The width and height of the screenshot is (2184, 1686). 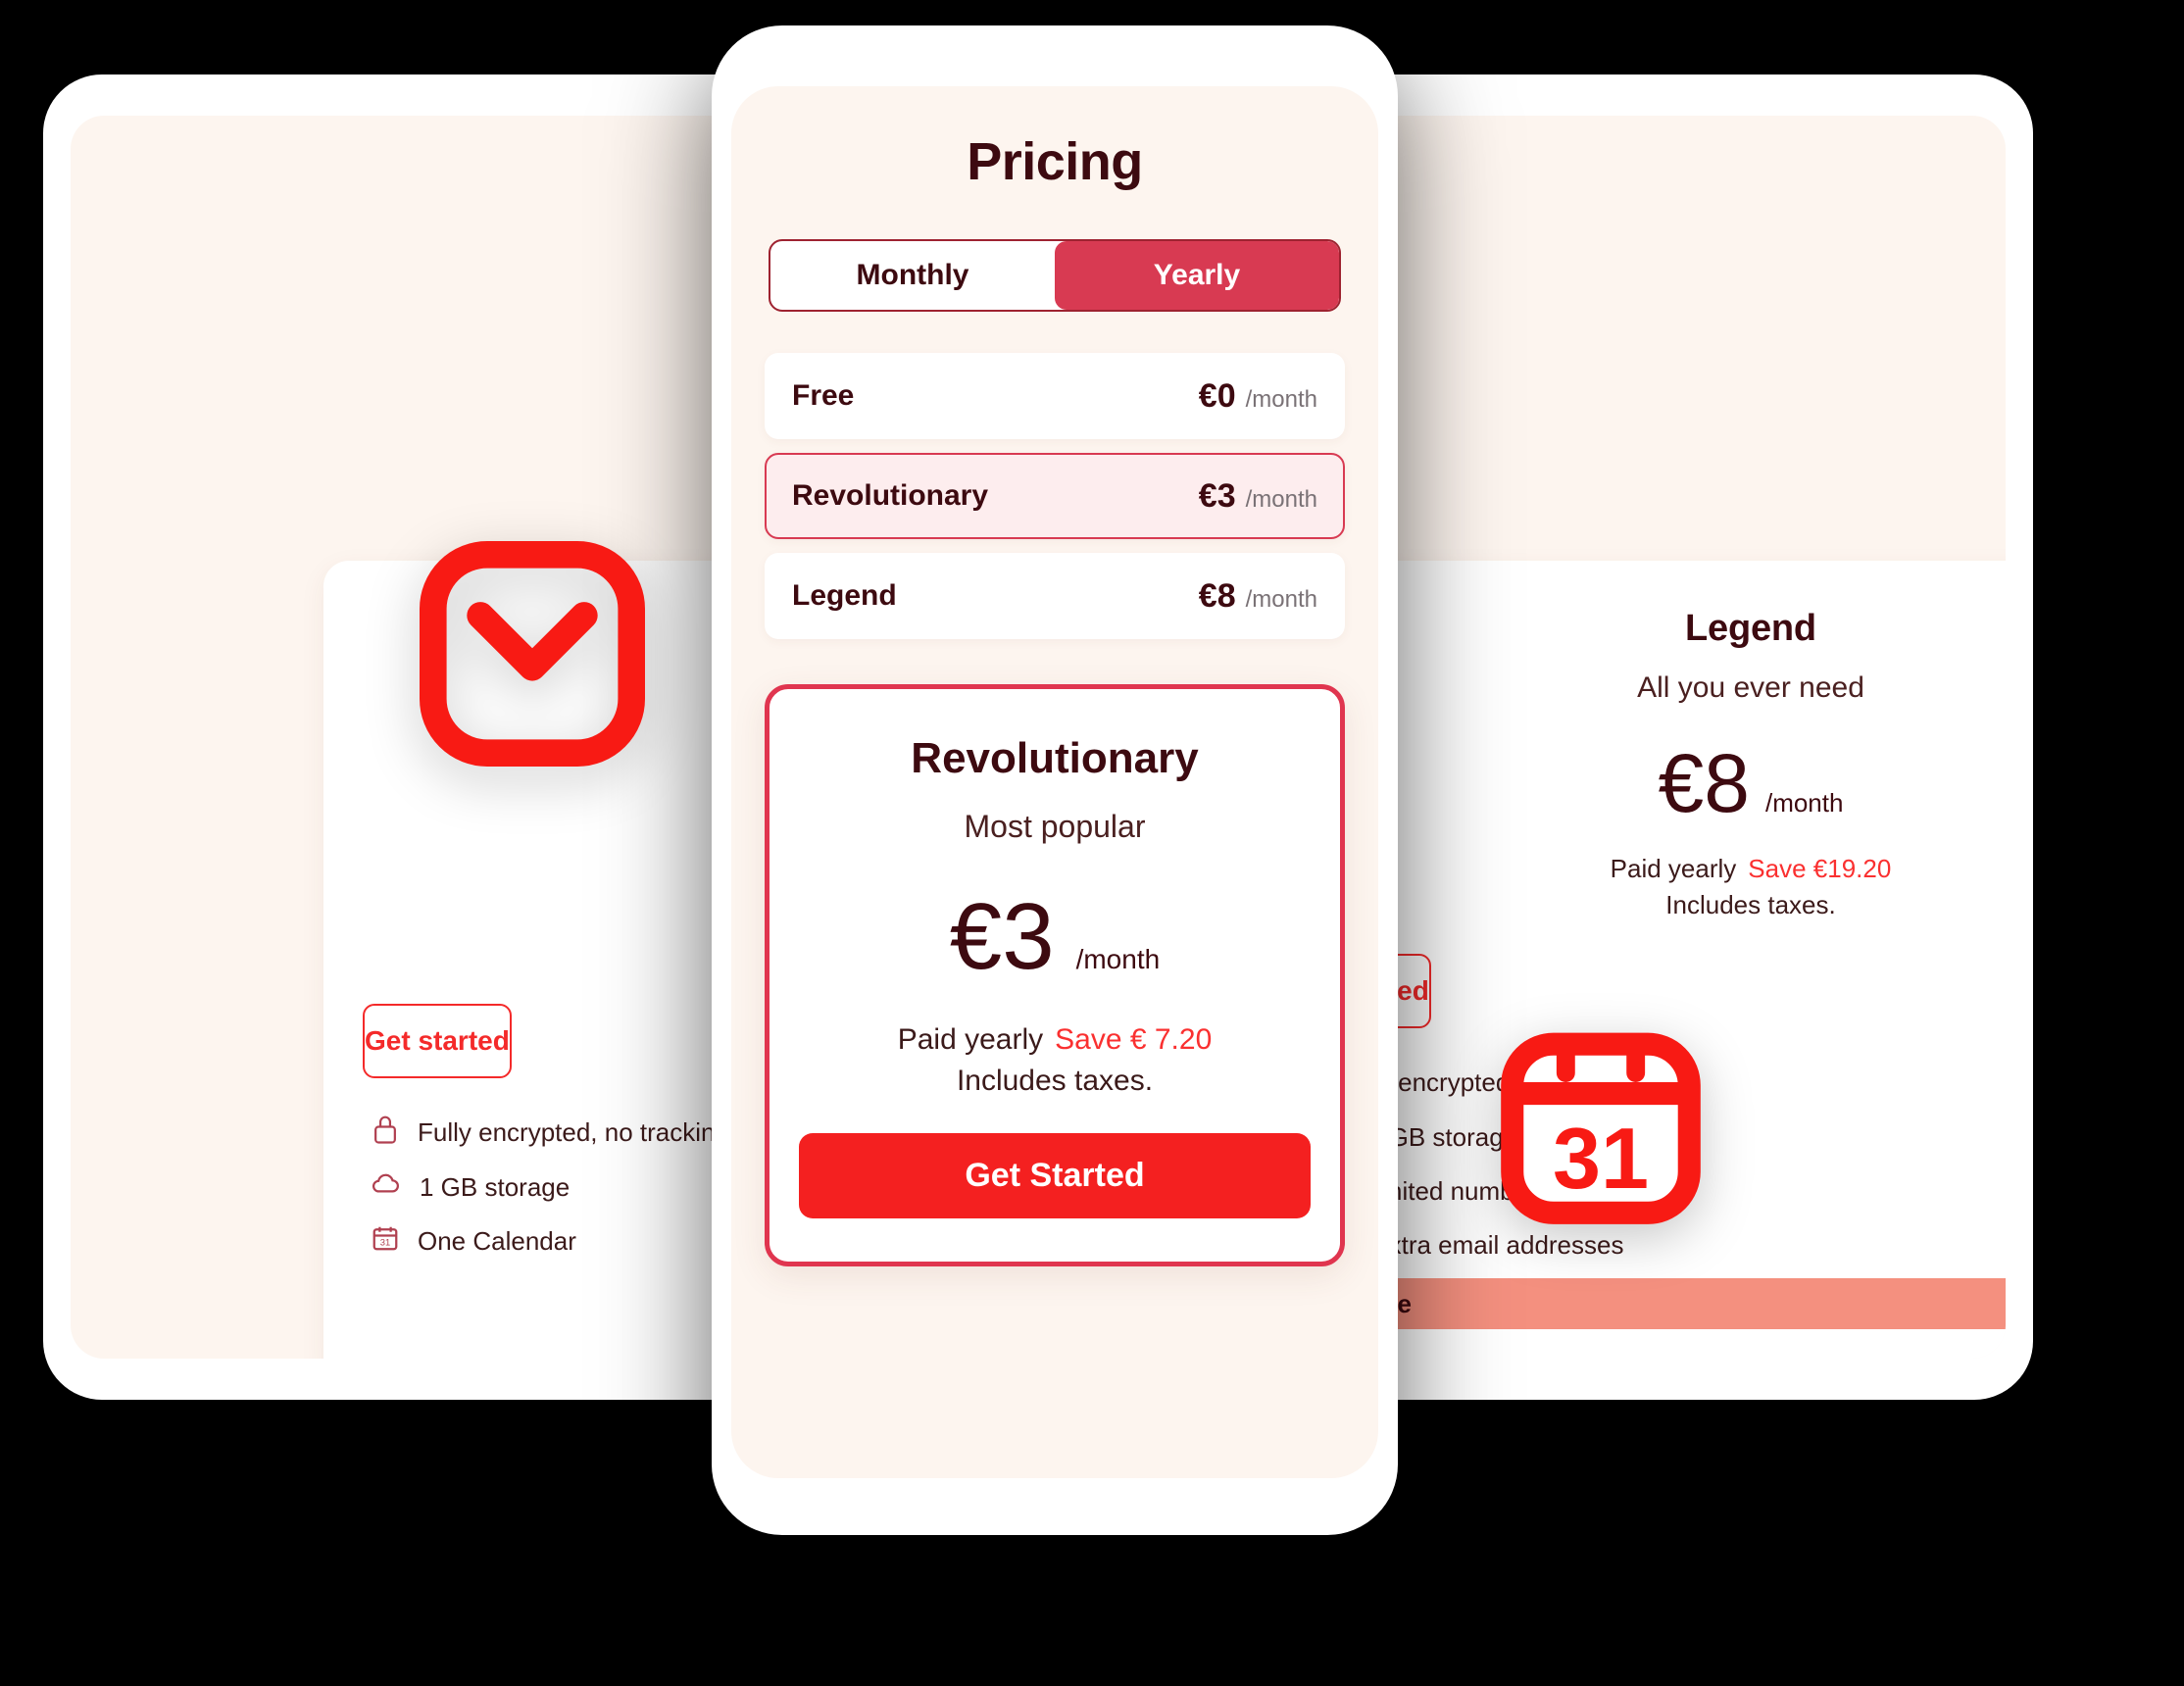 I want to click on price-amount: €3, so click(x=1002, y=937).